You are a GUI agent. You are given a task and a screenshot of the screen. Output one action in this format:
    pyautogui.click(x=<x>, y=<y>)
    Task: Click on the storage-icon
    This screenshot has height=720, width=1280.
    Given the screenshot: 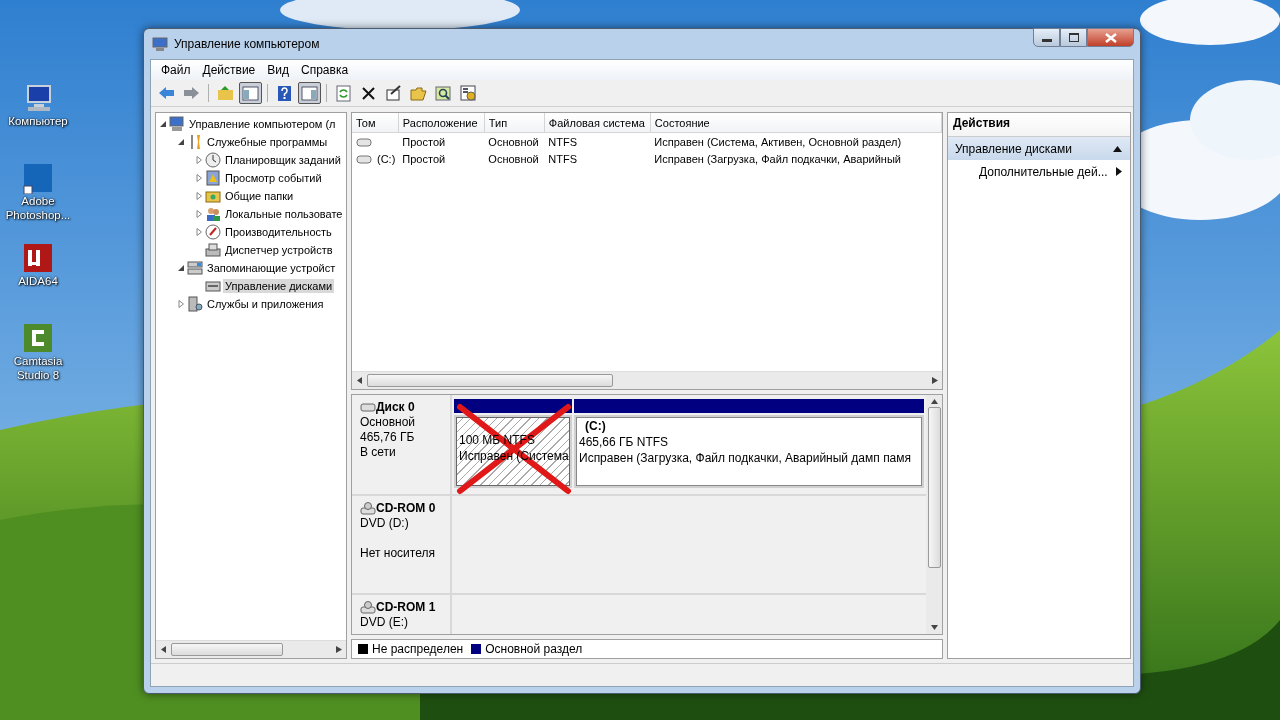 What is the action you would take?
    pyautogui.click(x=195, y=268)
    